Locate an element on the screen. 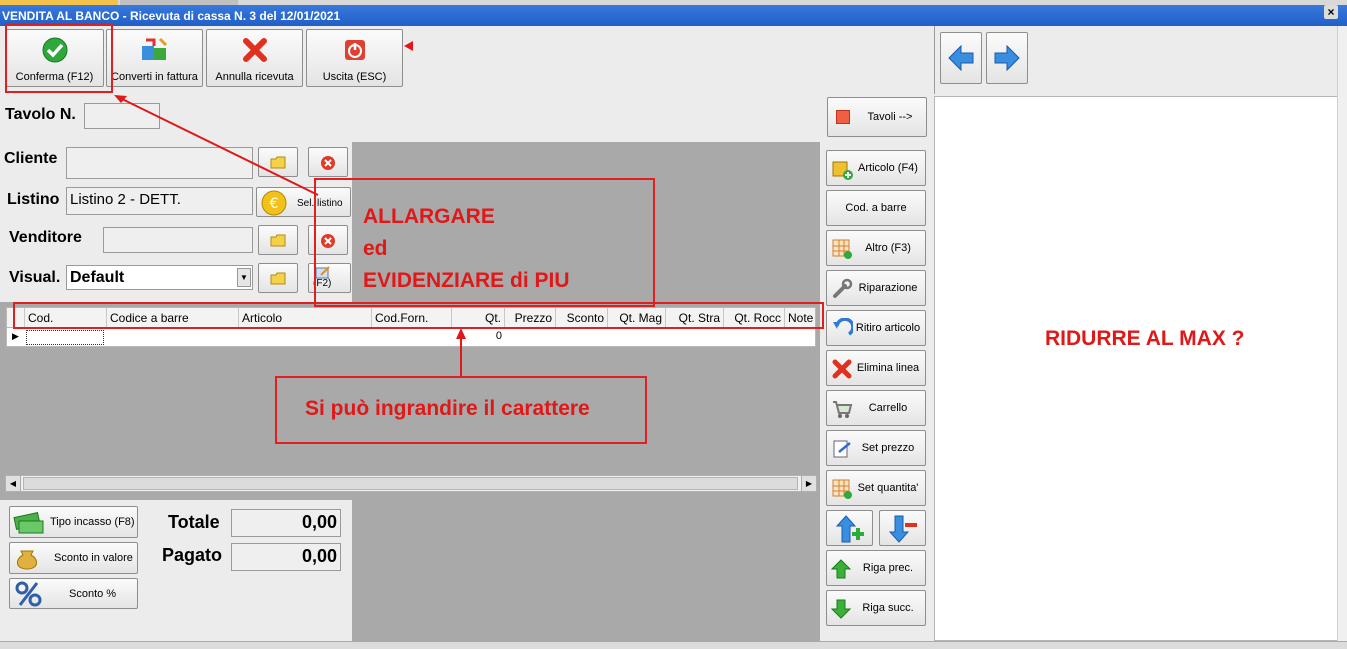 The image size is (1347, 649). set-qty-label: Set quantita' is located at coordinates (888, 488).